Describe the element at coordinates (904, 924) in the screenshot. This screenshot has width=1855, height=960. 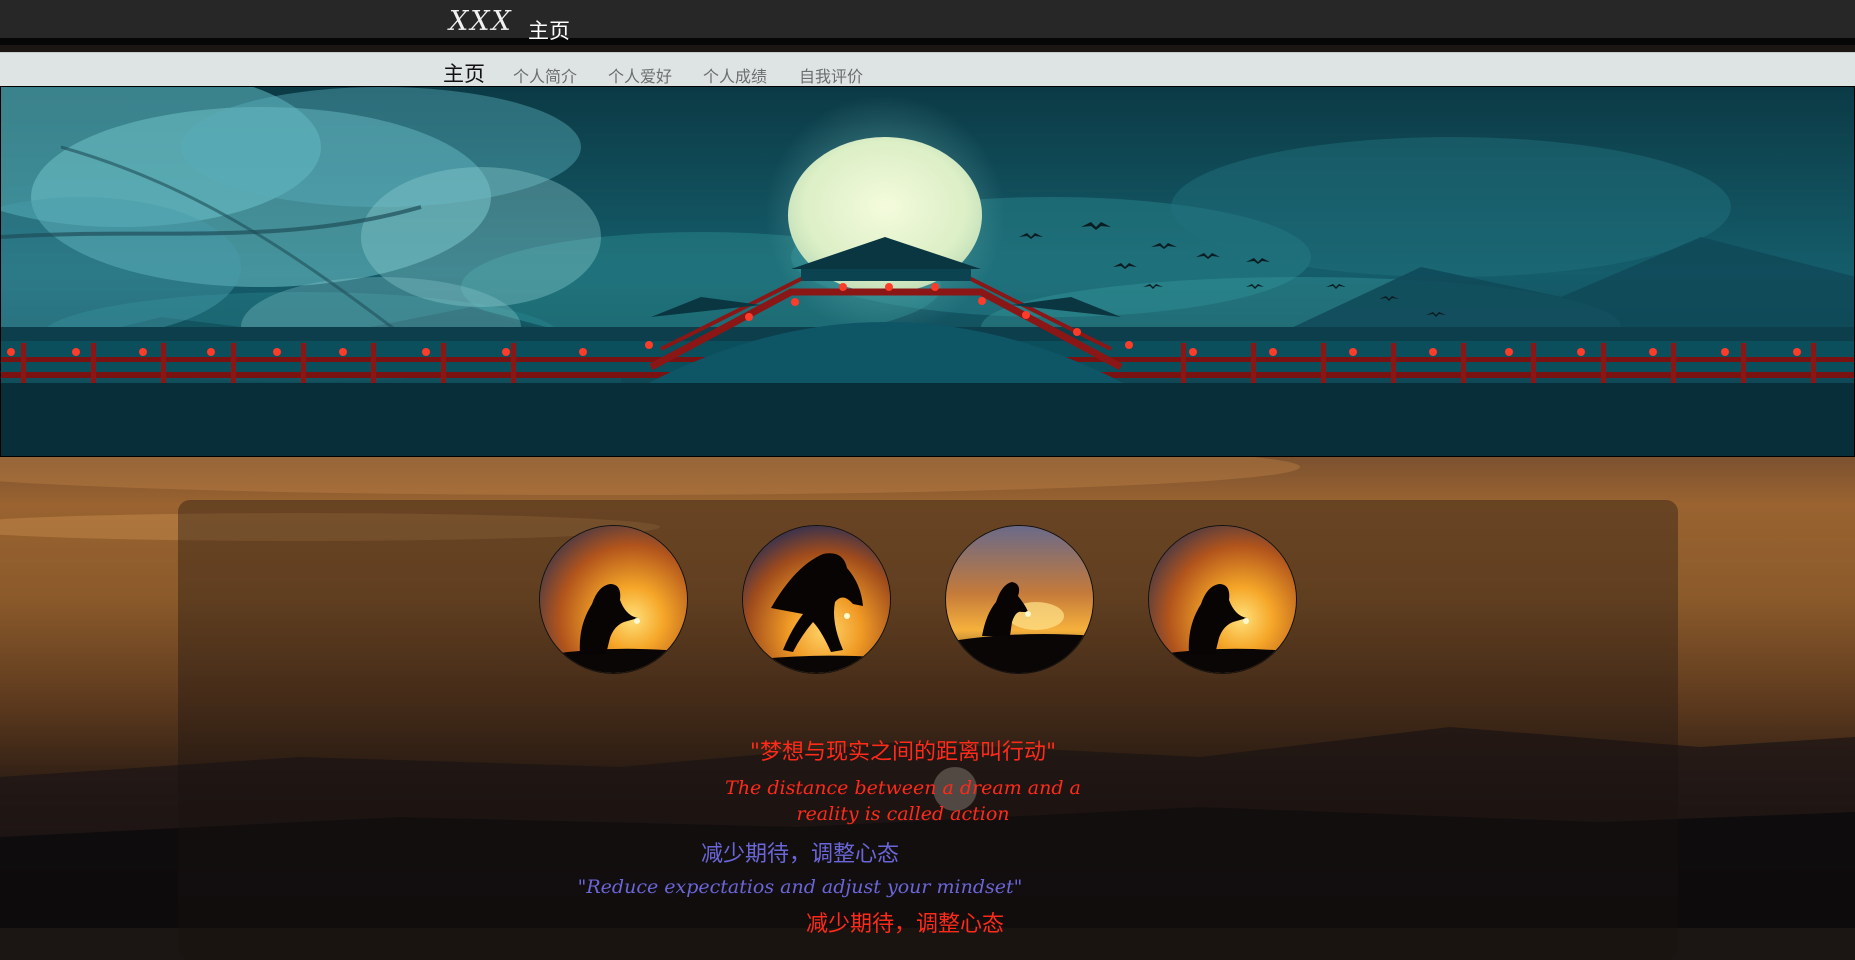
I see `quote-chinese-mindset-repeat: 减少期待，调整心态` at that location.